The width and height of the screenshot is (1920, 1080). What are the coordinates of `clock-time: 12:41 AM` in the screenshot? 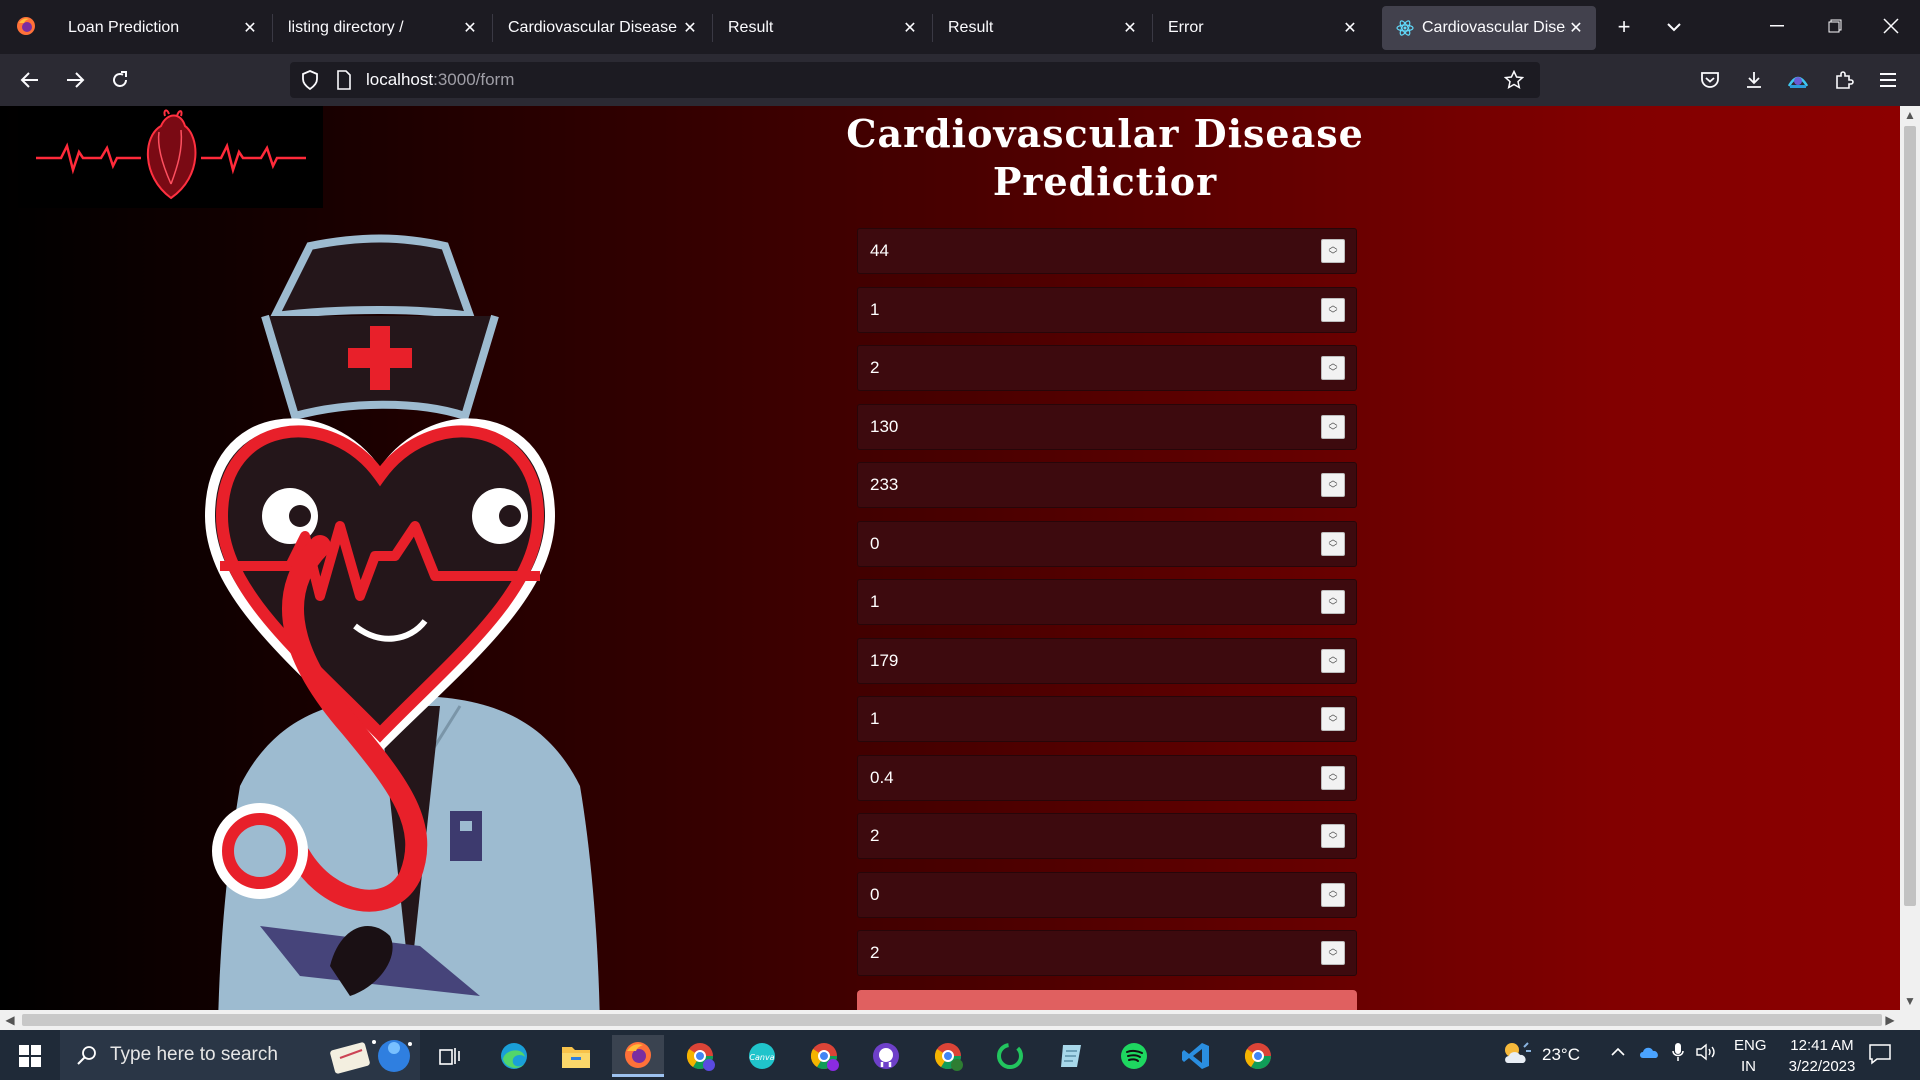 It's located at (1822, 1045).